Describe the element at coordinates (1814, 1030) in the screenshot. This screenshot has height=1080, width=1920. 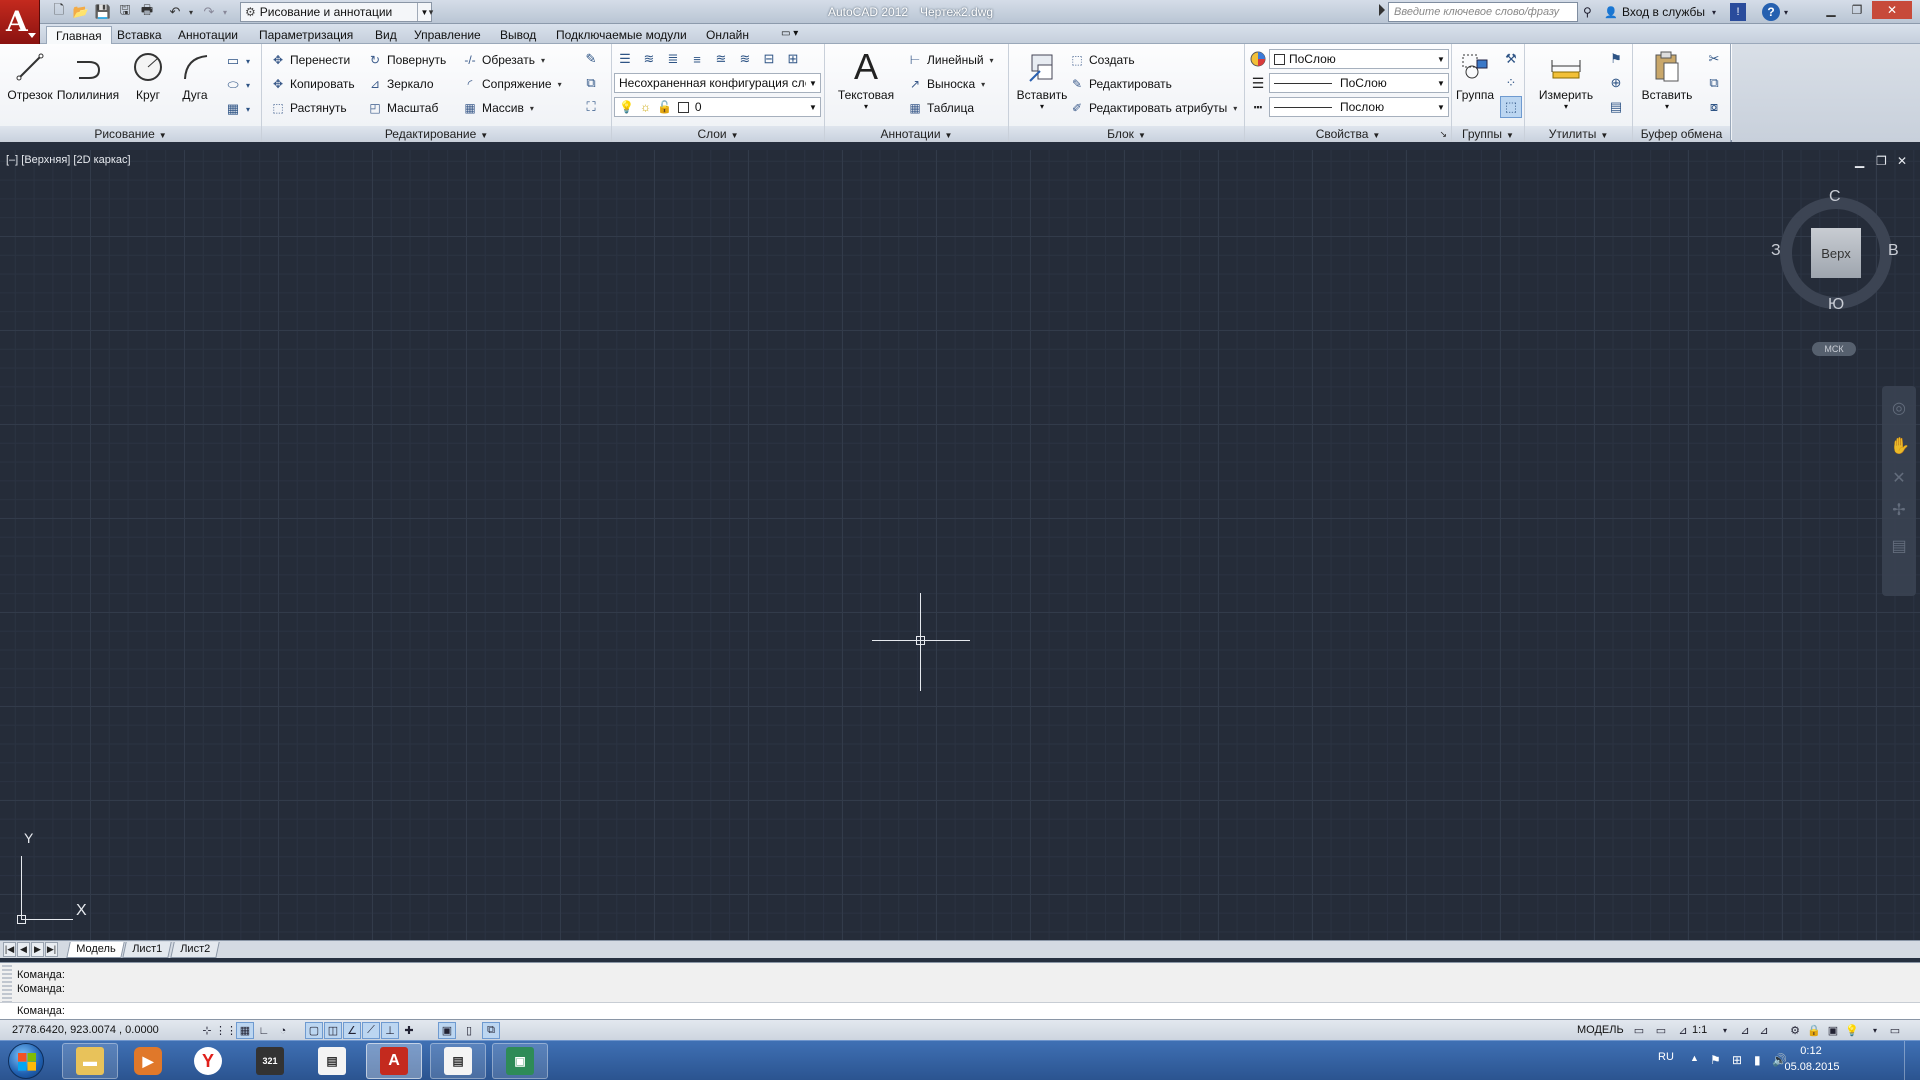
I see `lock-ui-icon: 🔒` at that location.